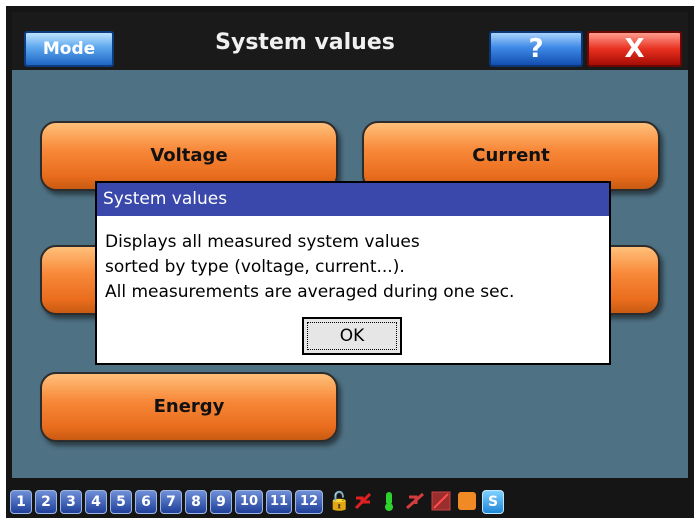 This screenshot has height=521, width=698. Describe the element at coordinates (96, 502) in the screenshot. I see `channel-4-button: 4` at that location.